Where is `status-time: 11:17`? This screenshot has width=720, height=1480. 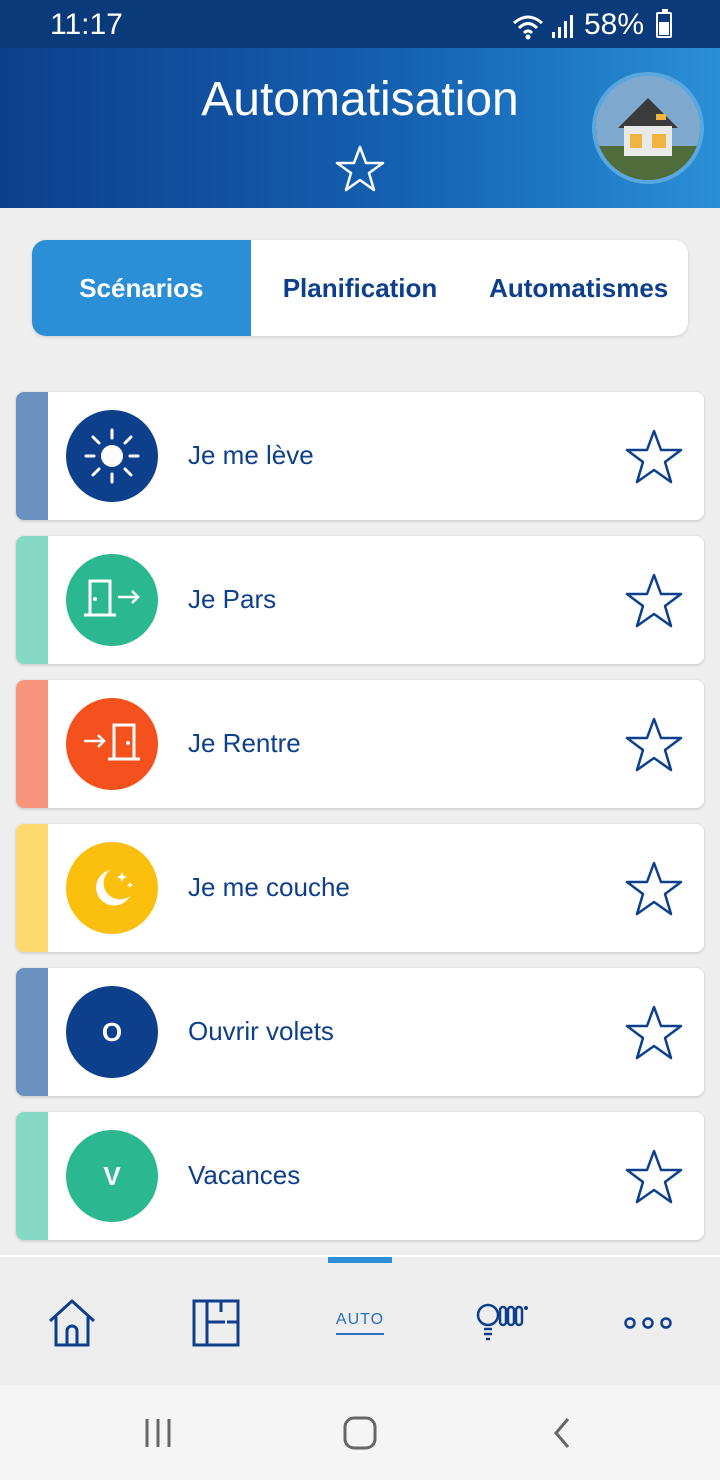 status-time: 11:17 is located at coordinates (86, 24).